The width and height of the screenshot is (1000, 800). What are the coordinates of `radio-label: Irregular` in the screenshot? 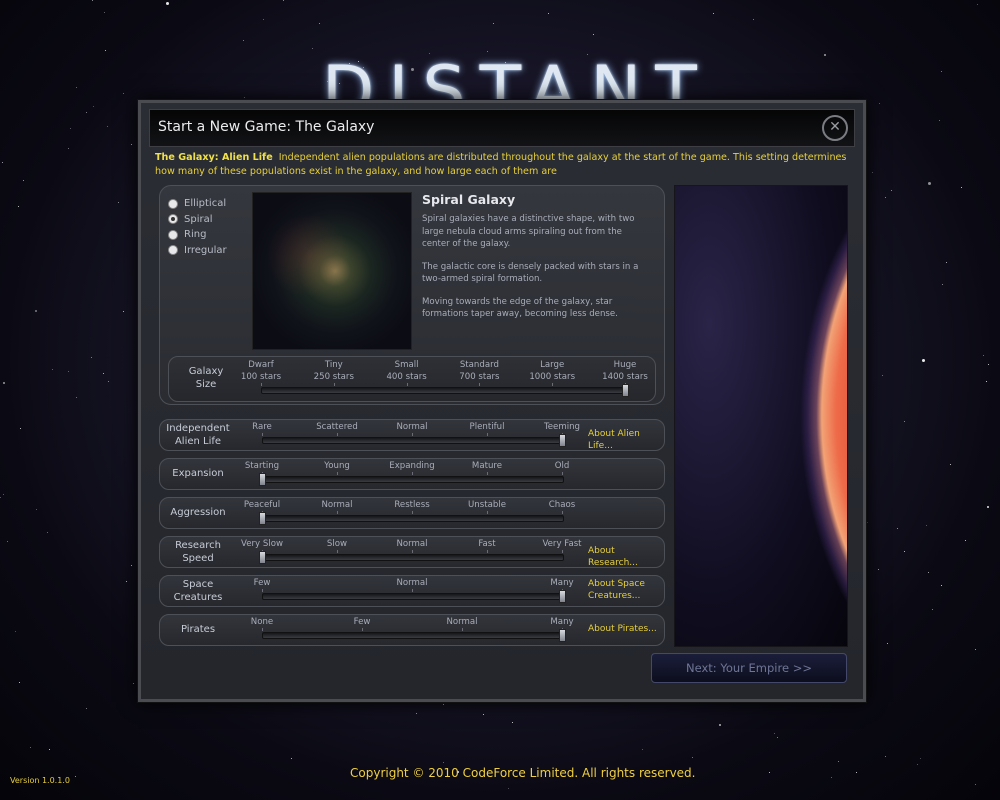 It's located at (205, 250).